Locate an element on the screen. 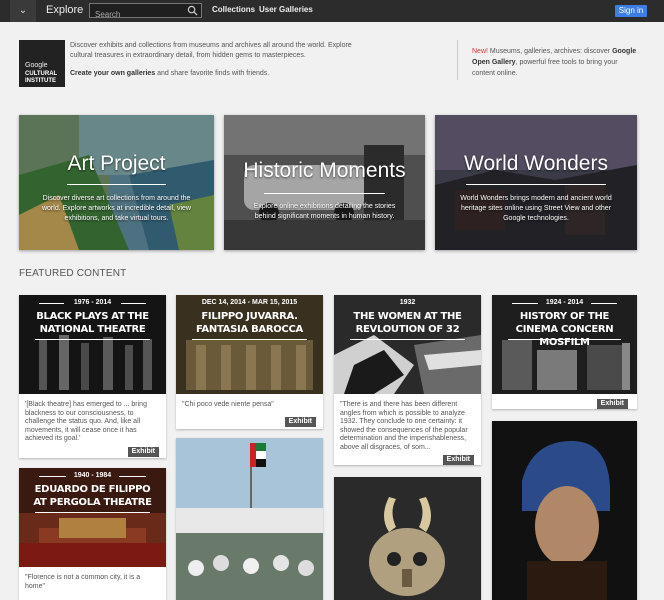 The image size is (664, 600). card-parade-photo is located at coordinates (249, 519).